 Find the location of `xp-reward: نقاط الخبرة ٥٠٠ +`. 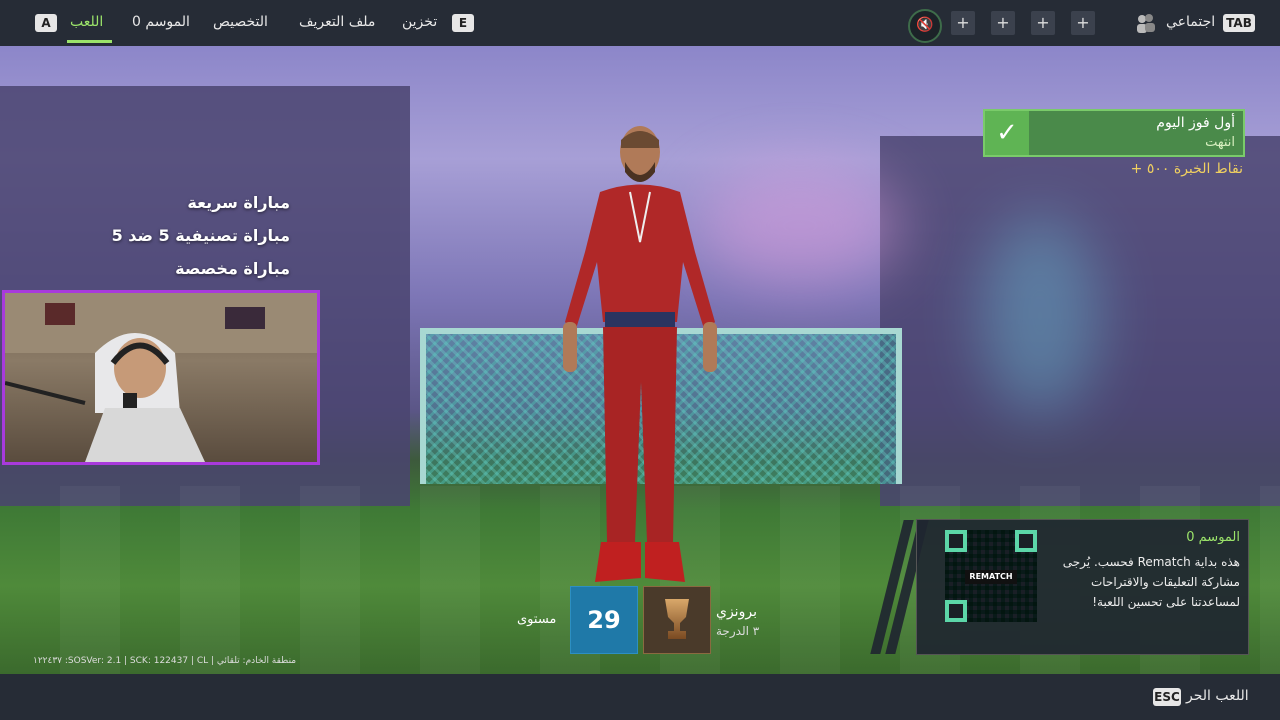

xp-reward: نقاط الخبرة ٥٠٠ + is located at coordinates (1186, 169).